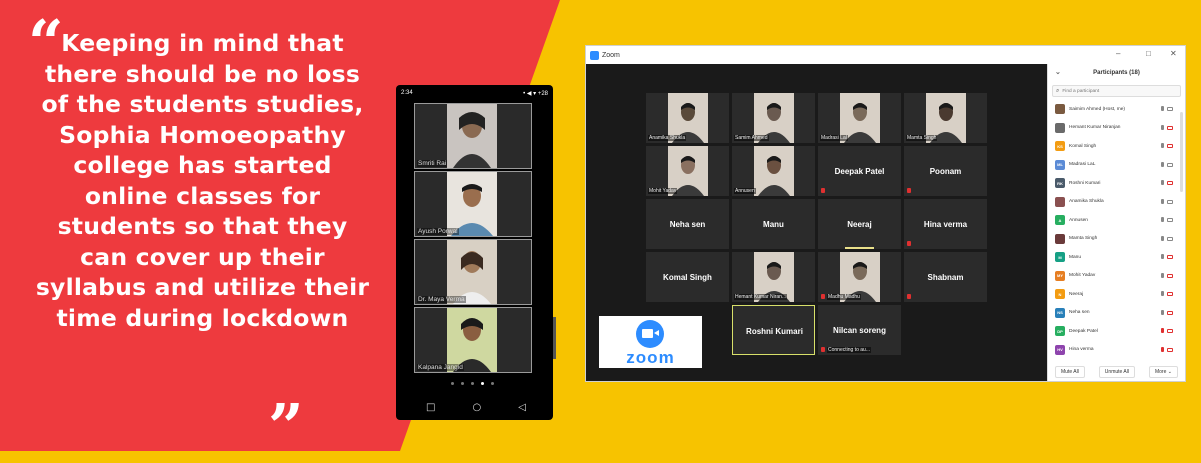 The width and height of the screenshot is (1201, 463). What do you see at coordinates (1076, 294) in the screenshot?
I see `participant-list-name: Neeraj` at bounding box center [1076, 294].